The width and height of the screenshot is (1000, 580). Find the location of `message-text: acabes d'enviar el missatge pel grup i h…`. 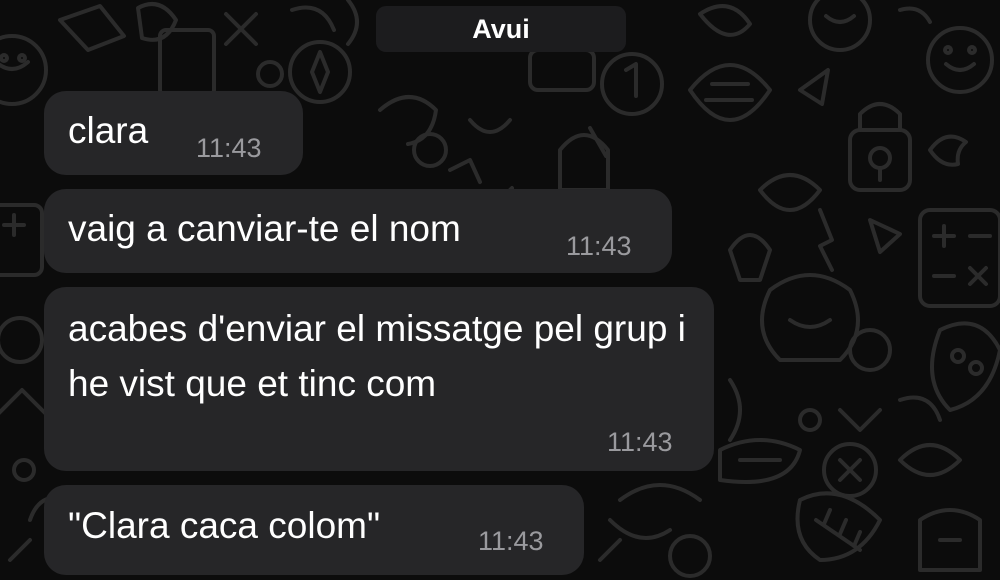

message-text: acabes d'enviar el missatge pel grup i h… is located at coordinates (377, 356).